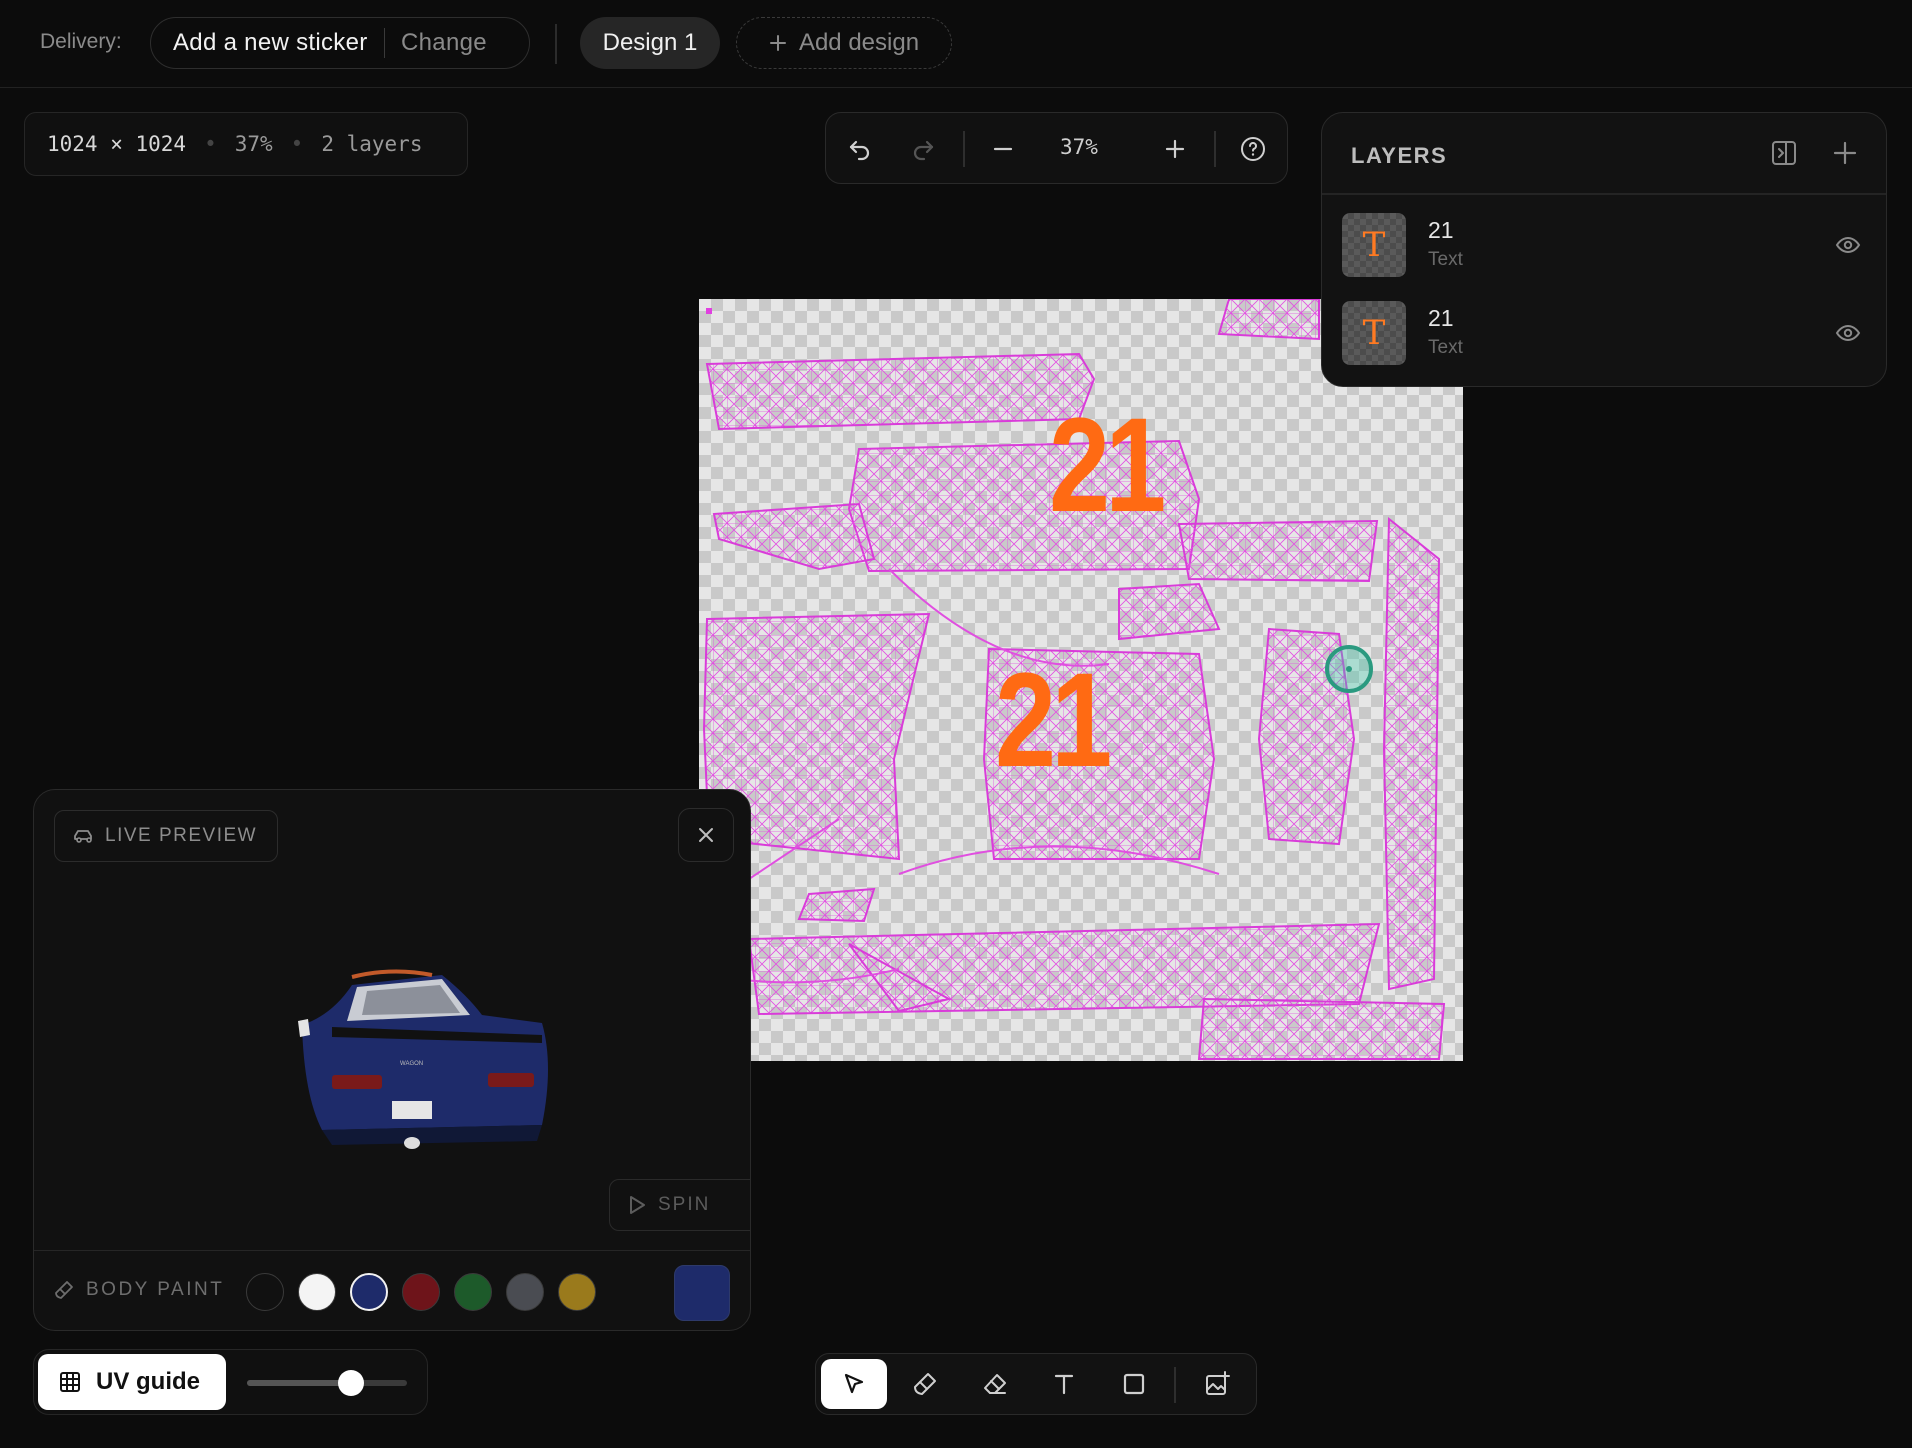 This screenshot has height=1448, width=1912. Describe the element at coordinates (81, 41) in the screenshot. I see `delivery-label: Delivery:` at that location.